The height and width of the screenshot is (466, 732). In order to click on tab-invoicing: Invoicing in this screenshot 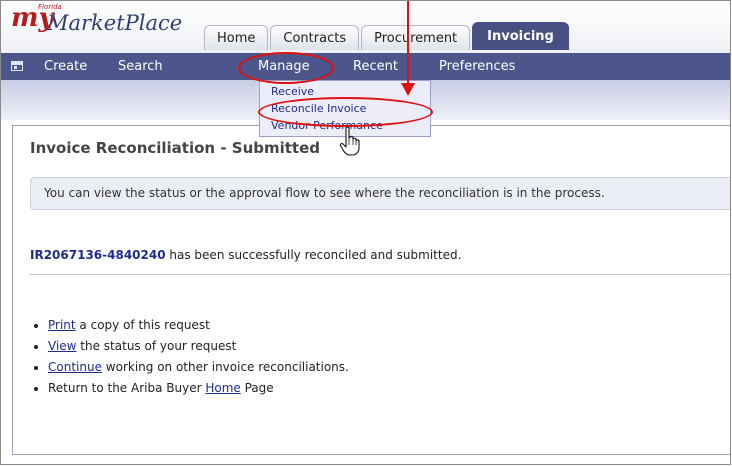, I will do `click(520, 36)`.